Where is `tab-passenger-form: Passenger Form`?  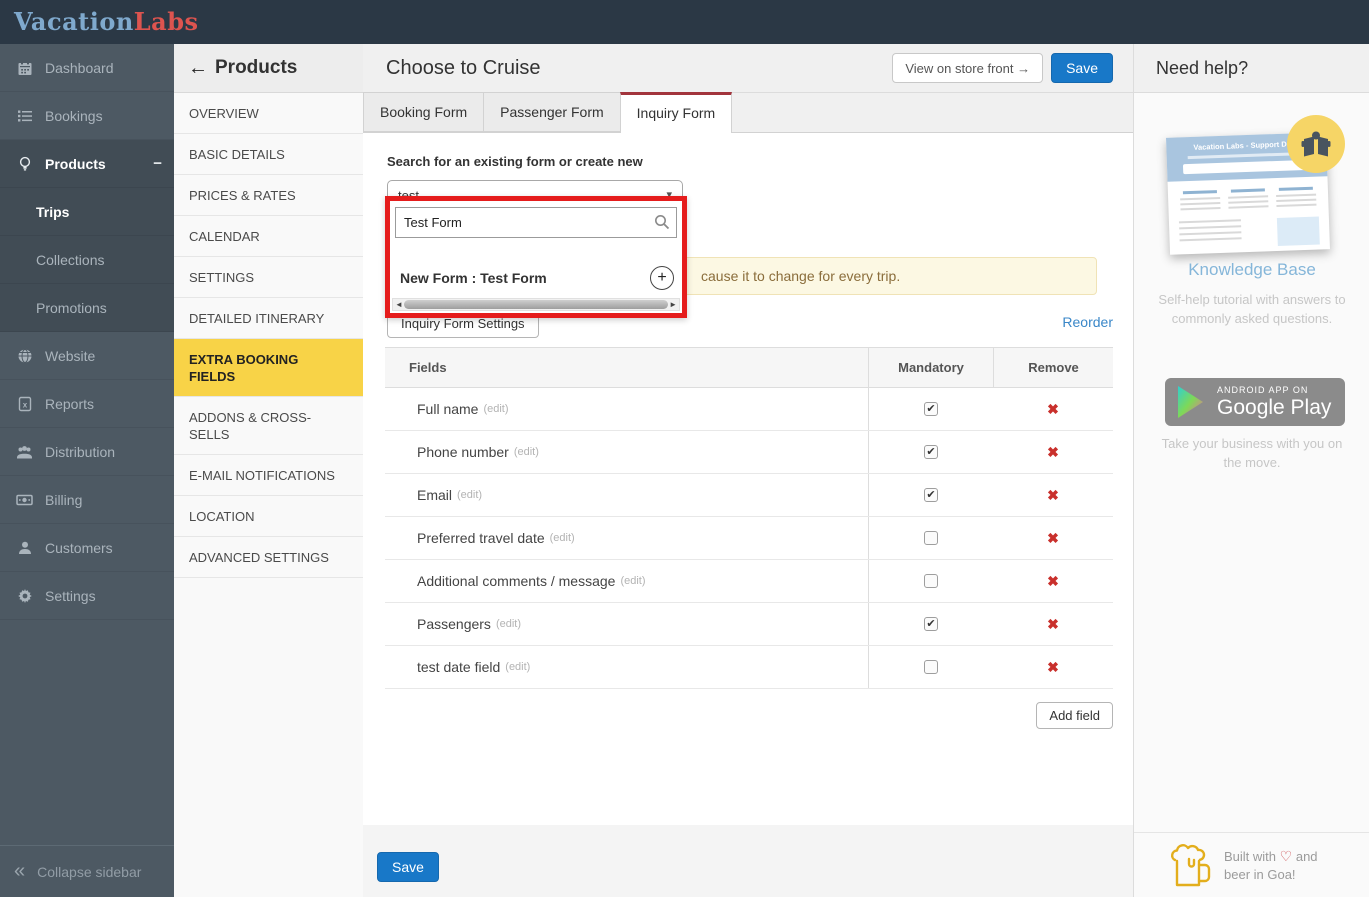
tab-passenger-form: Passenger Form is located at coordinates (551, 112).